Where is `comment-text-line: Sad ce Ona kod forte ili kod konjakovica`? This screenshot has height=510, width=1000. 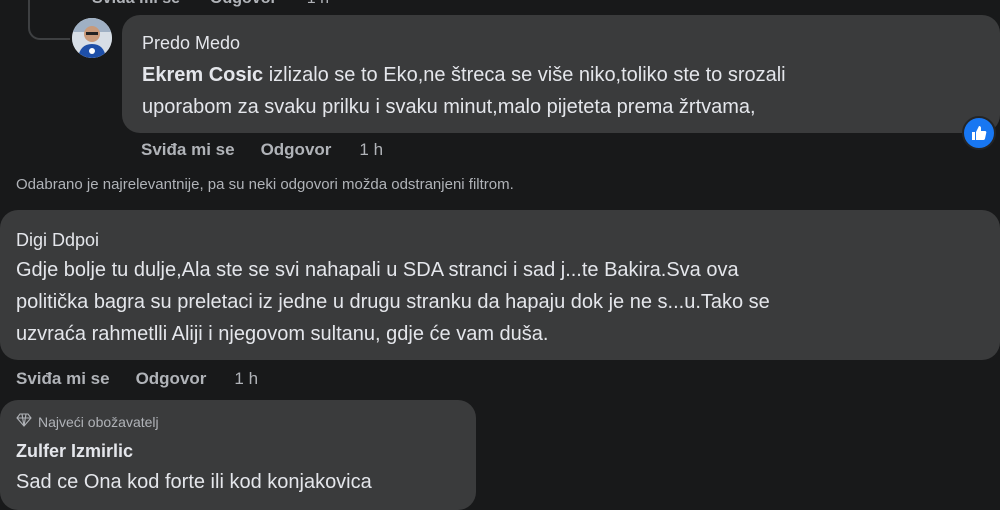 comment-text-line: Sad ce Ona kod forte ili kod konjakovica is located at coordinates (194, 482).